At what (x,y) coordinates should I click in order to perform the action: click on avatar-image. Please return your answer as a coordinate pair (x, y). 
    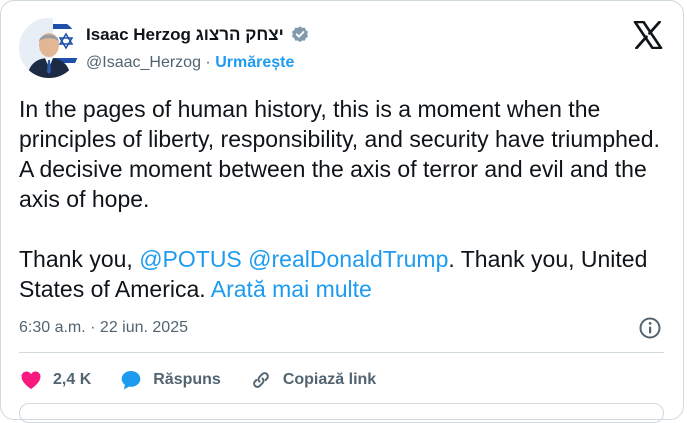
    Looking at the image, I should click on (49, 48).